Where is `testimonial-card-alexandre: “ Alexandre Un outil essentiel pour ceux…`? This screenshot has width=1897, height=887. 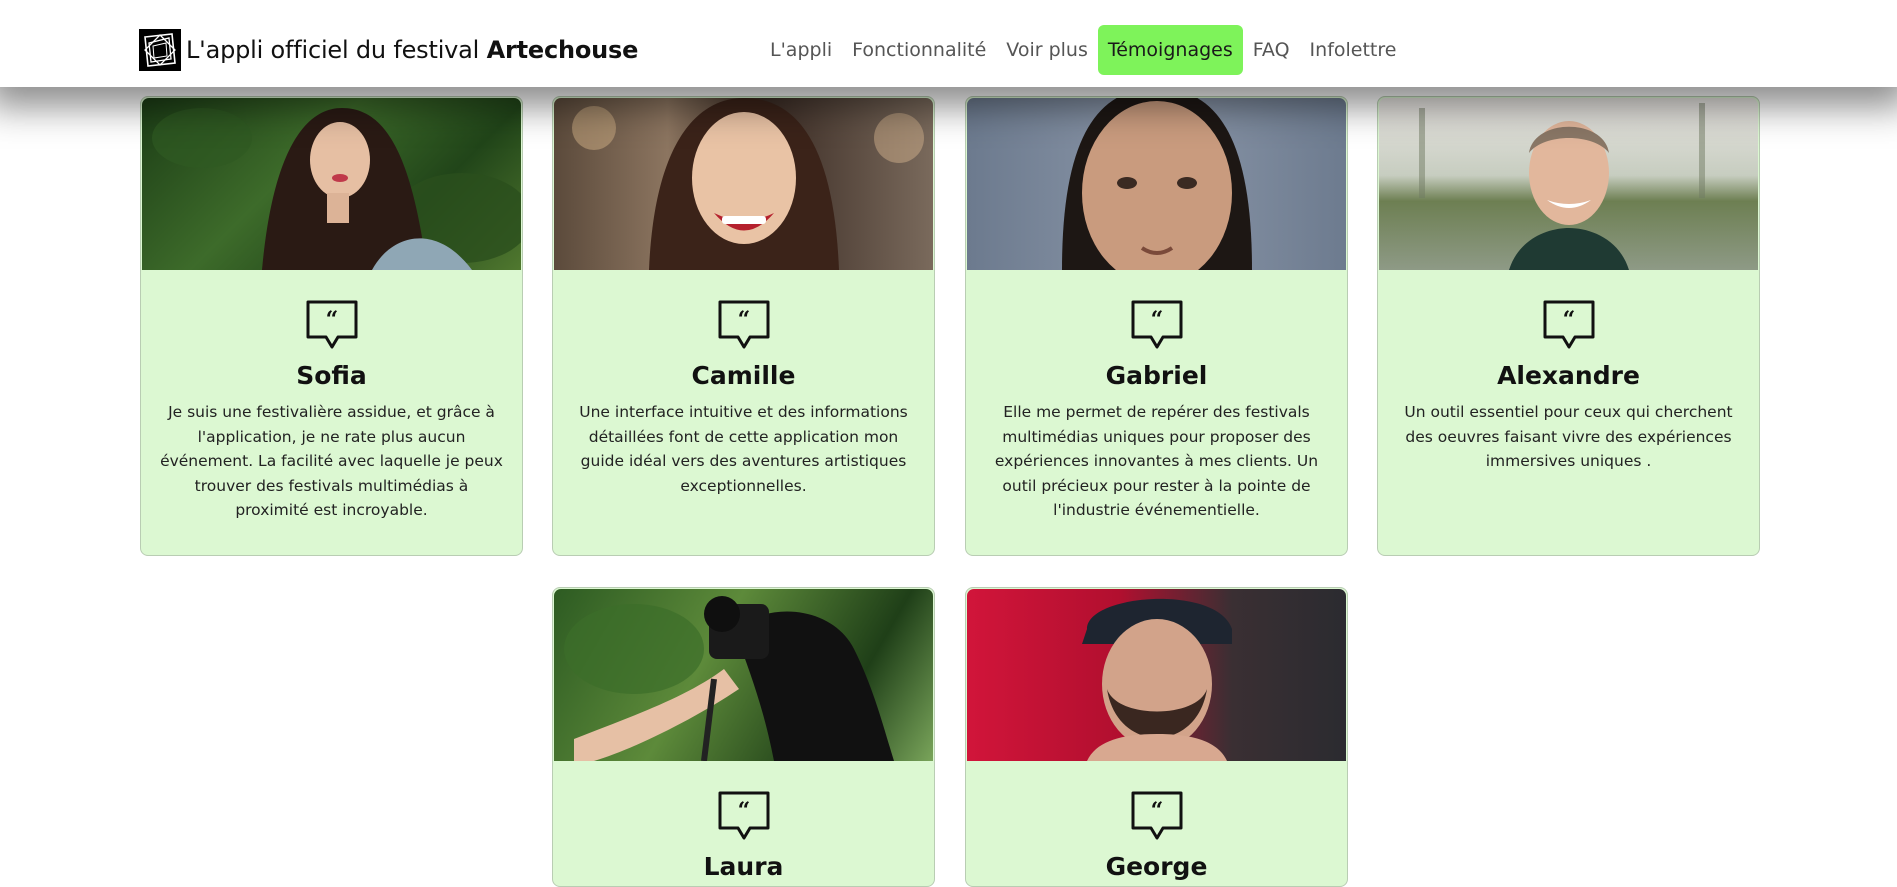 testimonial-card-alexandre: “ Alexandre Un outil essentiel pour ceux… is located at coordinates (1568, 326).